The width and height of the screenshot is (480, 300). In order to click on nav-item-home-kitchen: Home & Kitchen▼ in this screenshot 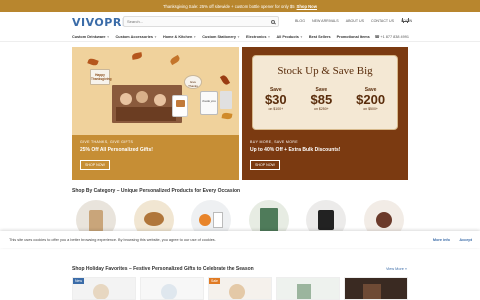, I will do `click(179, 37)`.